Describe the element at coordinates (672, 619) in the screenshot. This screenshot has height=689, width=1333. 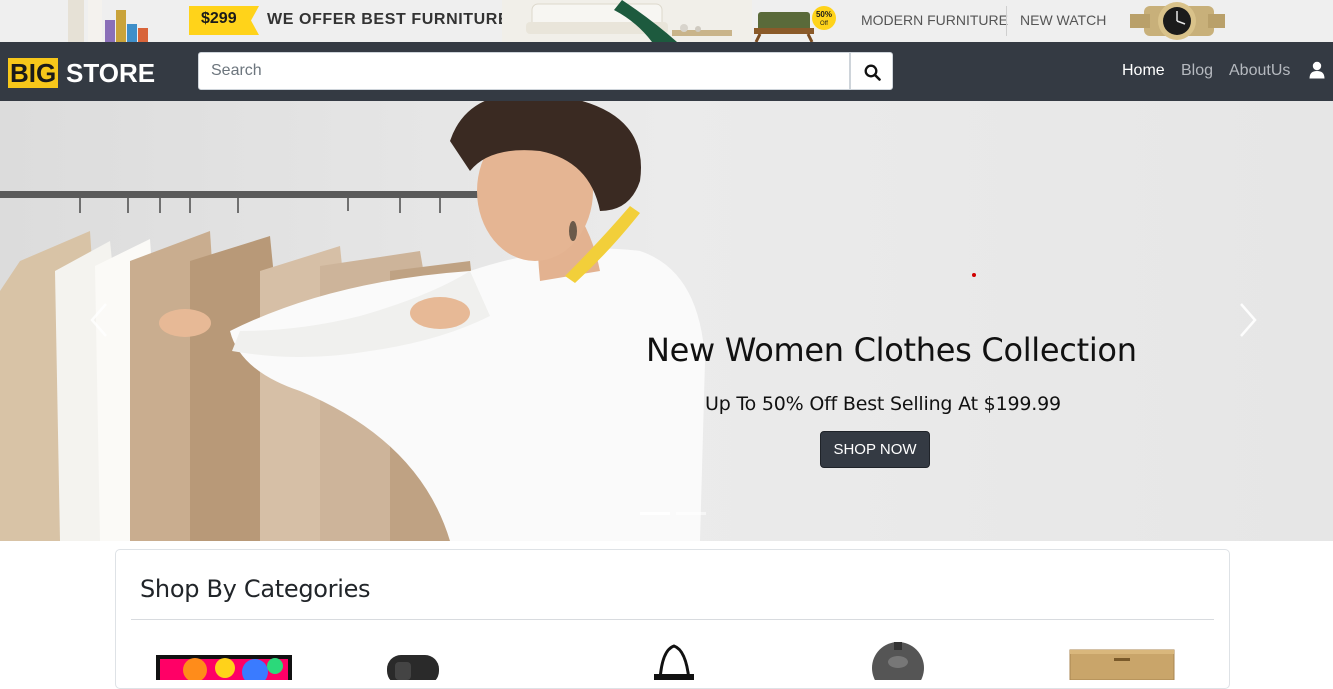
I see `categories-divider` at that location.